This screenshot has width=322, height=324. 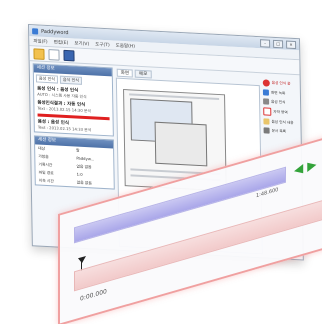 What do you see at coordinates (266, 130) in the screenshot?
I see `tag-icon` at bounding box center [266, 130].